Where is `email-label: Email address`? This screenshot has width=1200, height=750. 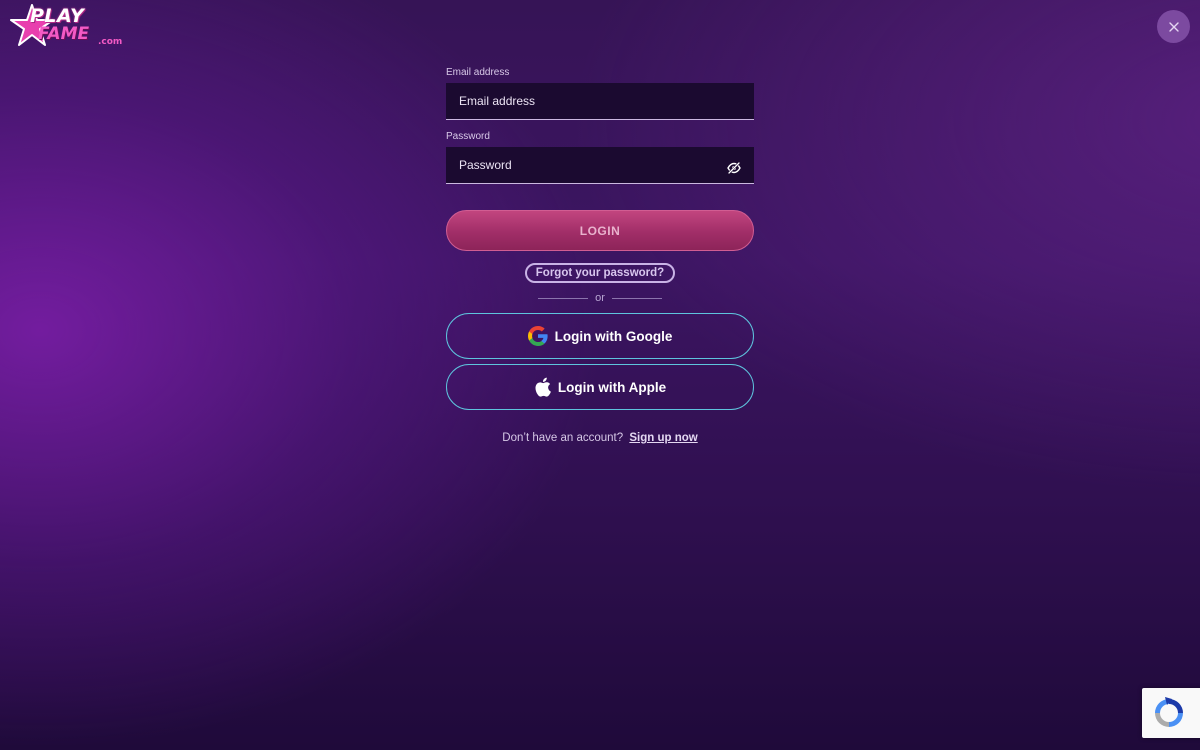 email-label: Email address is located at coordinates (478, 72).